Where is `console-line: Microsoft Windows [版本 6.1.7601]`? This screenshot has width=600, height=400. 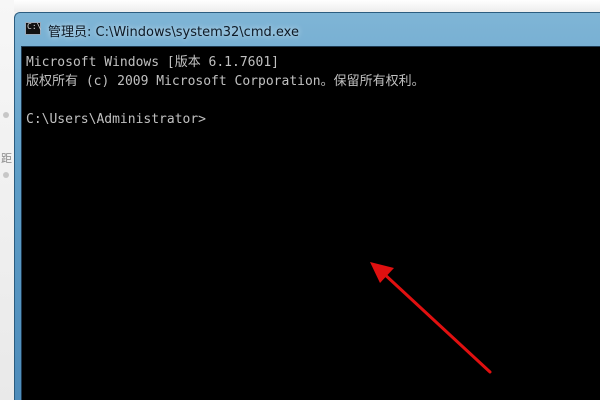 console-line: Microsoft Windows [版本 6.1.7601] is located at coordinates (152, 62).